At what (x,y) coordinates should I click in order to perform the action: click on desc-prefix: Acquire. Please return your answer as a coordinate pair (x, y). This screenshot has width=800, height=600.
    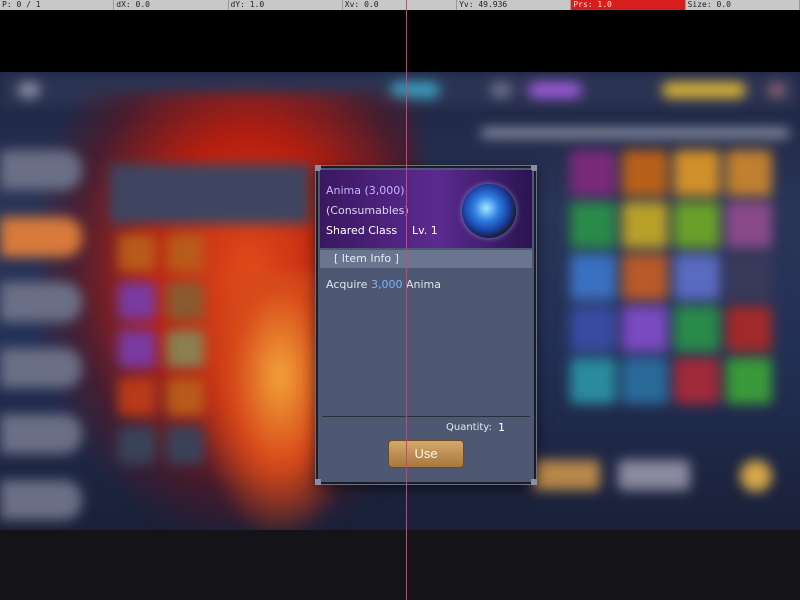
    Looking at the image, I should click on (347, 284).